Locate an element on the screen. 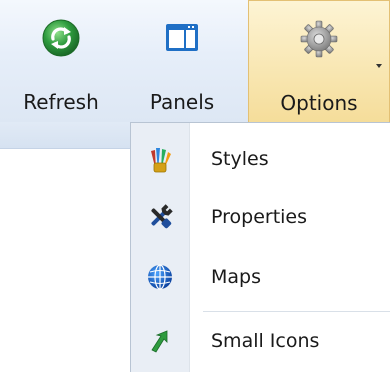  menu-item-maps: Maps is located at coordinates (260, 277).